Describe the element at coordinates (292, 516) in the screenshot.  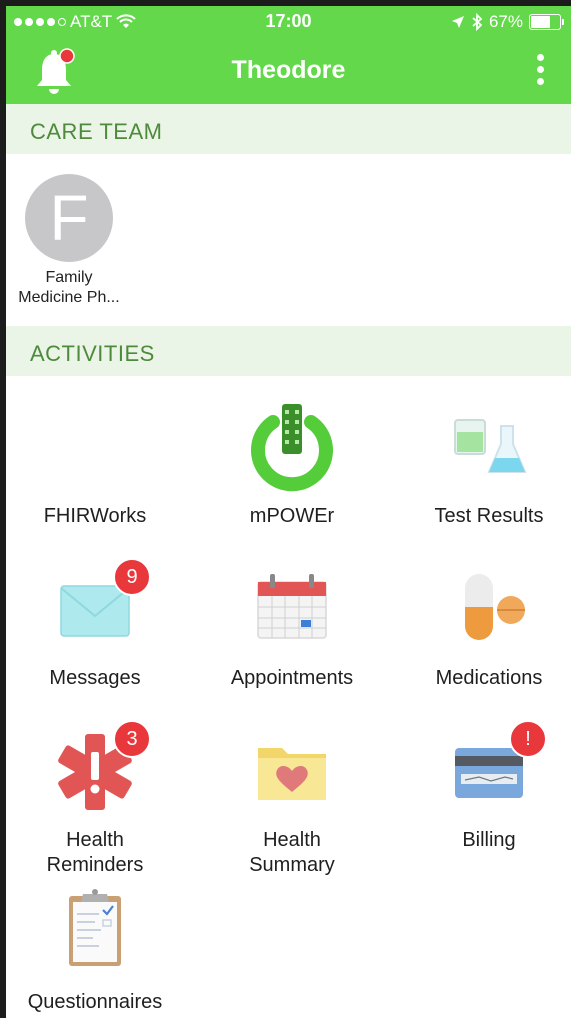
I see `activity-label: mPOWEr` at that location.